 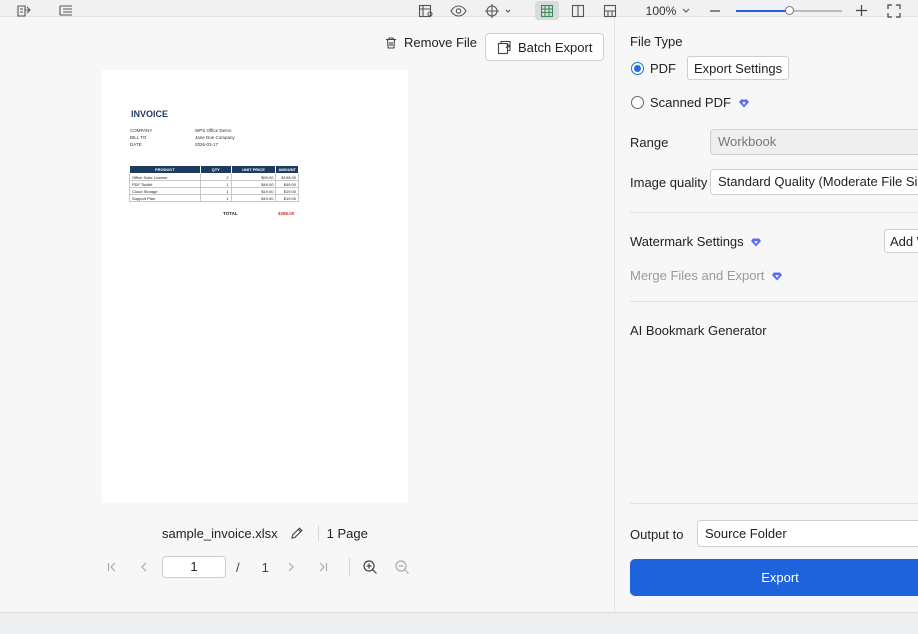 What do you see at coordinates (706, 275) in the screenshot?
I see `merge-files-export-label: Merge Files and Export` at bounding box center [706, 275].